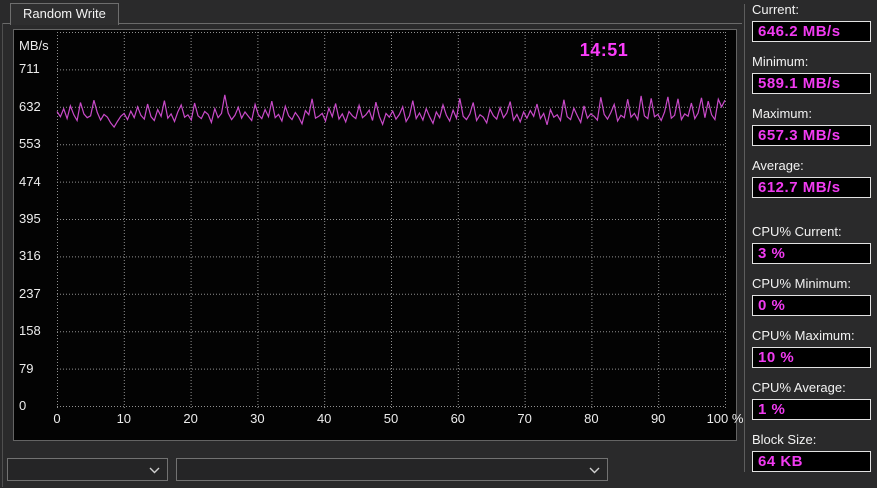  What do you see at coordinates (30, 331) in the screenshot?
I see `y-axis-tick-label: 158` at bounding box center [30, 331].